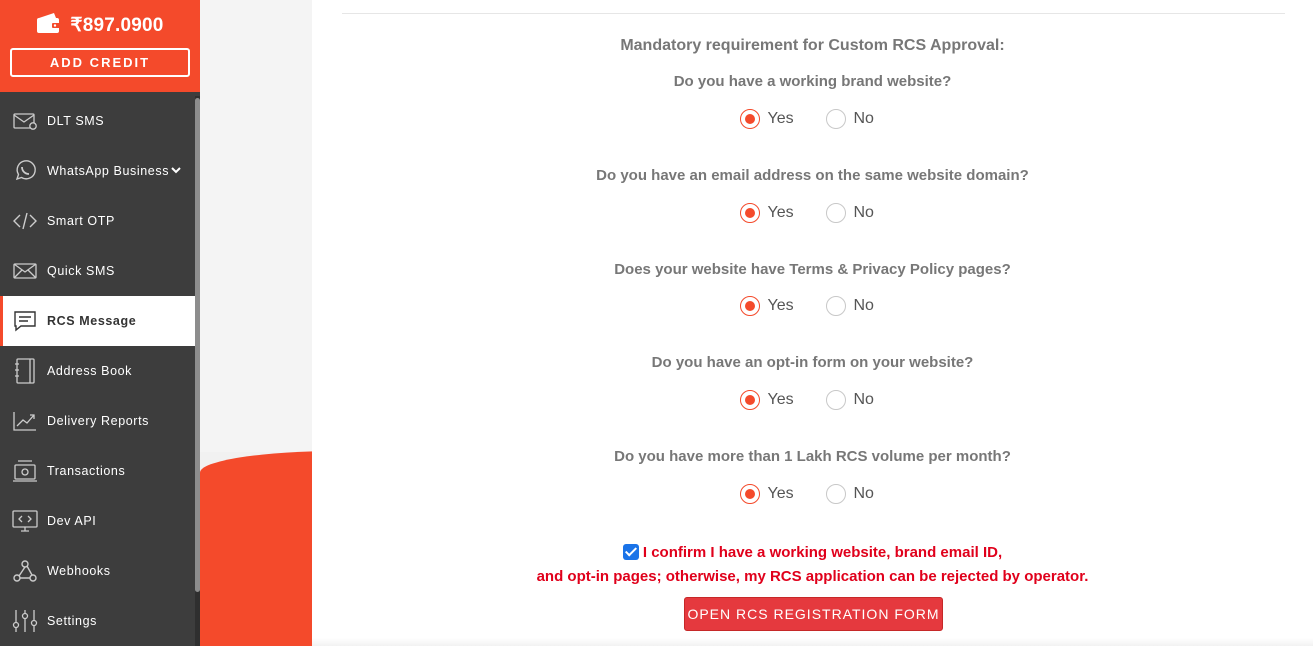 Image resolution: width=1313 pixels, height=646 pixels. I want to click on sidebar-item-address-book: Address Book, so click(97, 371).